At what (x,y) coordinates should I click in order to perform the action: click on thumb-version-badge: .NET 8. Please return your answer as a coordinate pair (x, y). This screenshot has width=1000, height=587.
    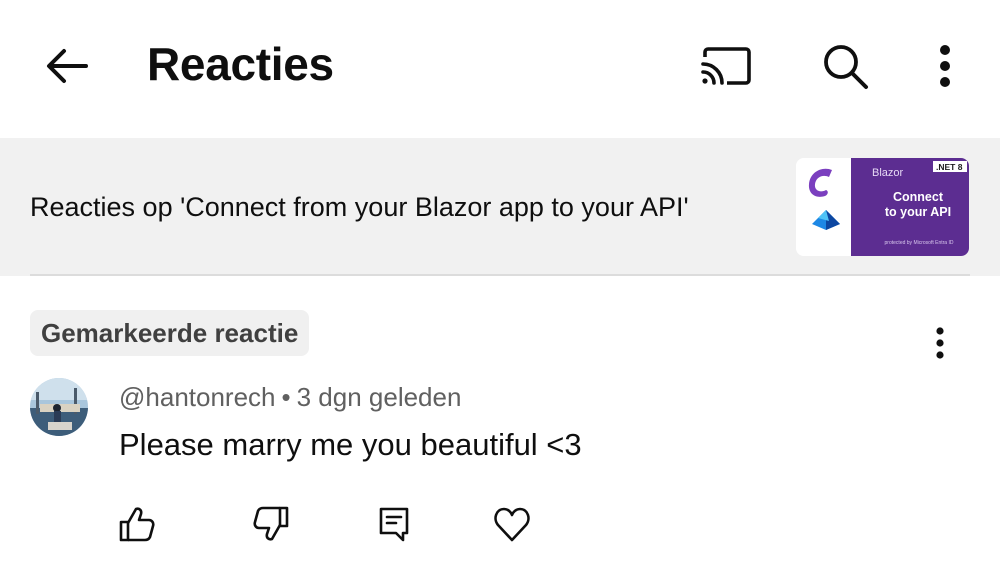
    Looking at the image, I should click on (949, 167).